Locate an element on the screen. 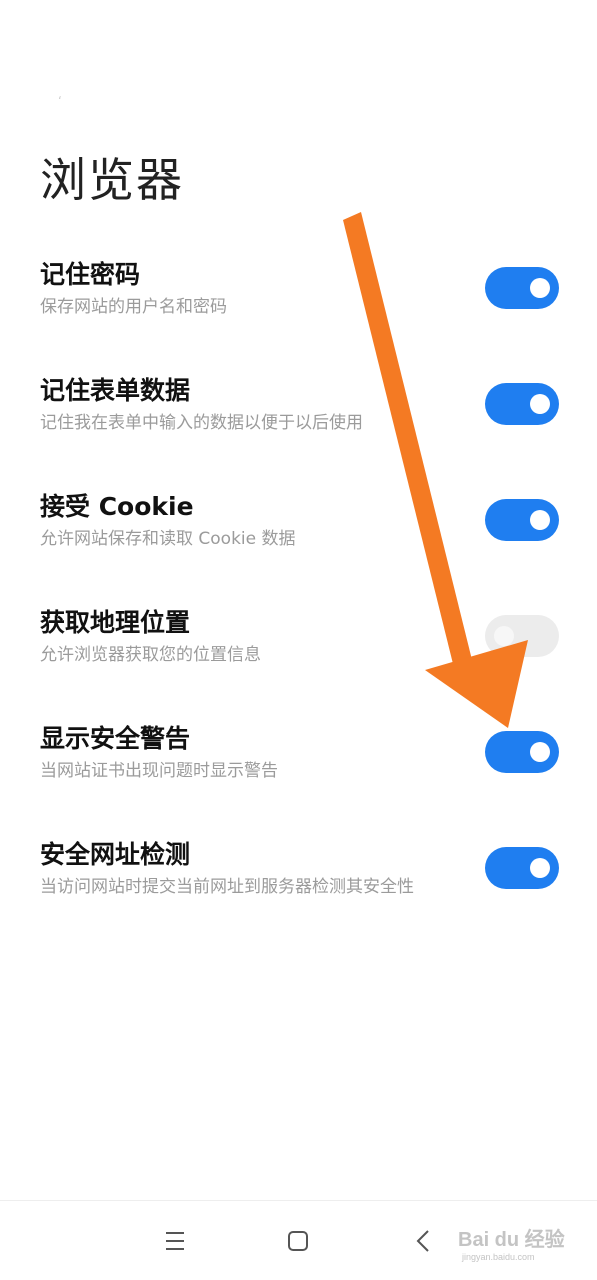 Image resolution: width=597 pixels, height=1280 pixels. watermark-sub: jingyan.baidu.com is located at coordinates (498, 1257).